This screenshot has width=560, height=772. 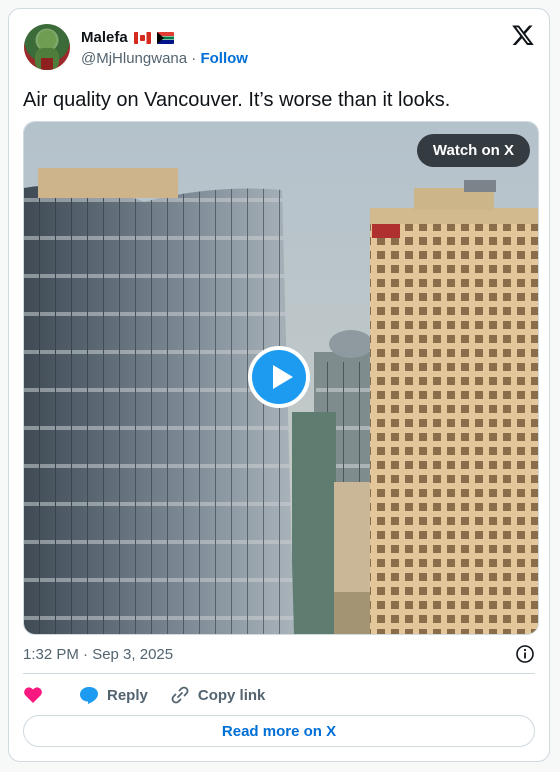 What do you see at coordinates (89, 695) in the screenshot?
I see `reply-icon` at bounding box center [89, 695].